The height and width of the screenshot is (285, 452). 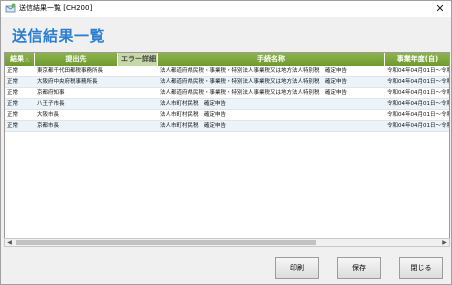 I want to click on window-title: 送信結果一覧 [CH200], so click(x=56, y=8).